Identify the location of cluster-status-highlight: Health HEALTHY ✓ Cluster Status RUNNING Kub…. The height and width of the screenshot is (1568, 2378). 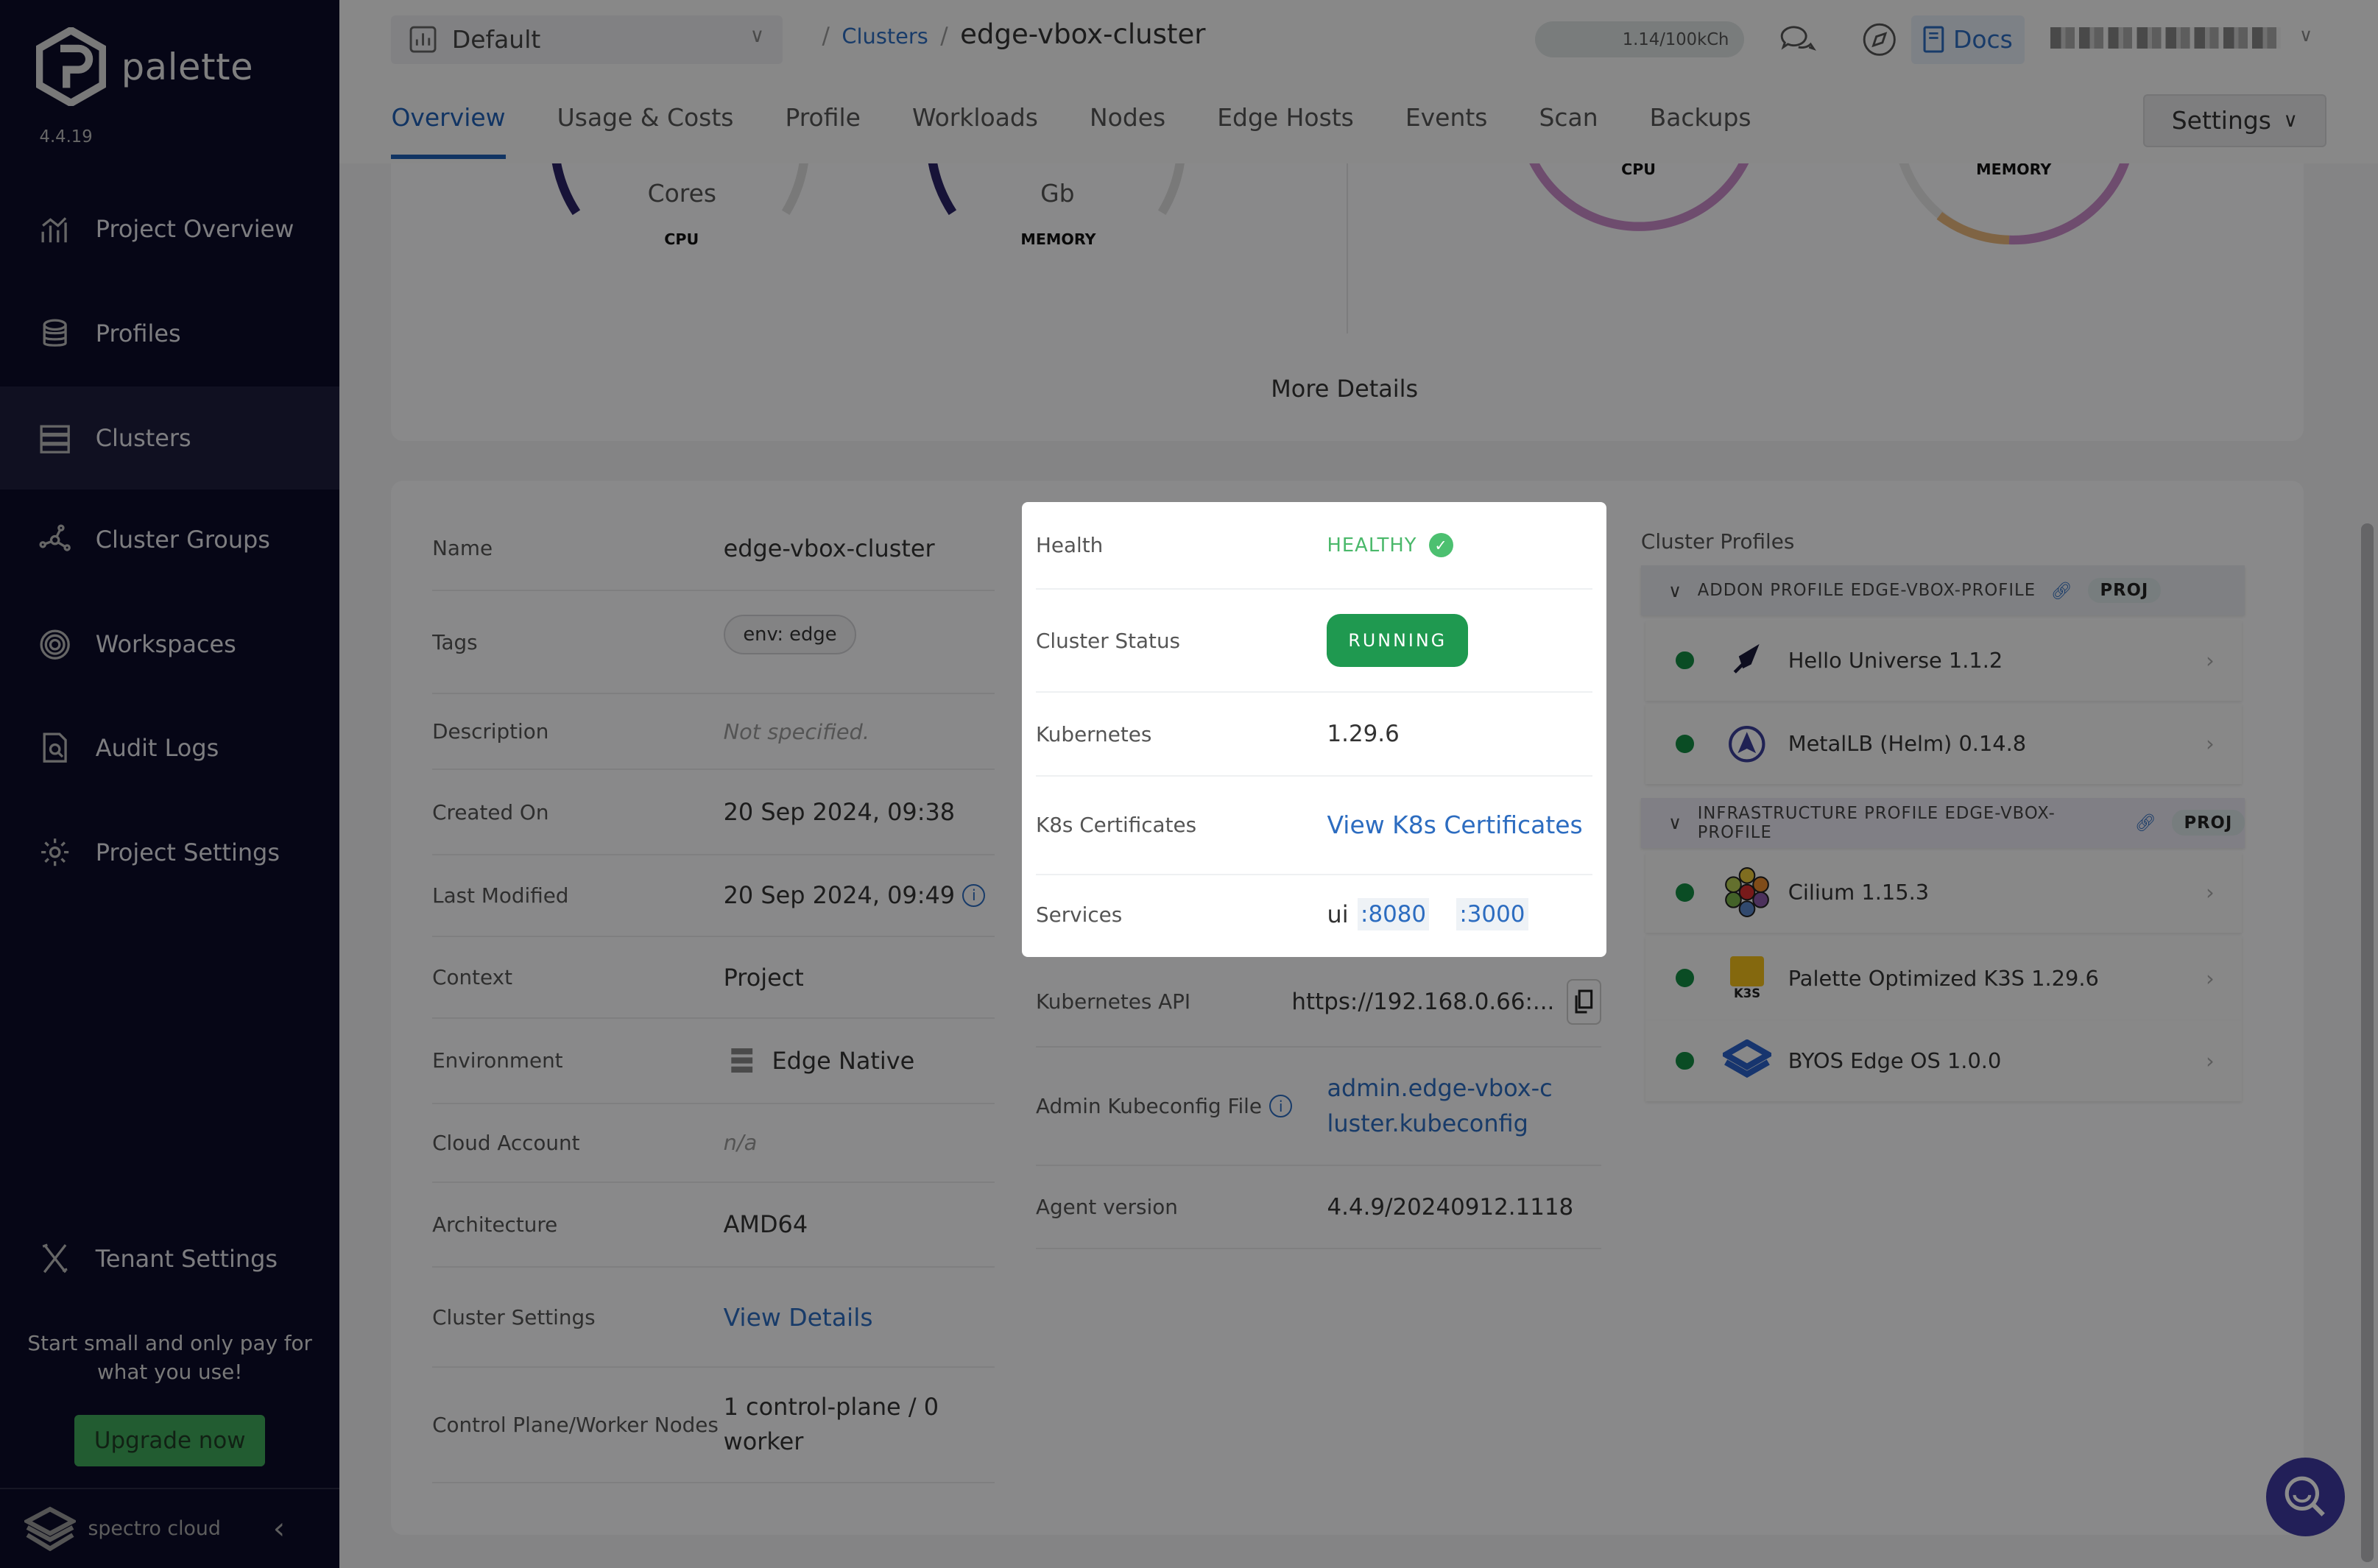
(1314, 729).